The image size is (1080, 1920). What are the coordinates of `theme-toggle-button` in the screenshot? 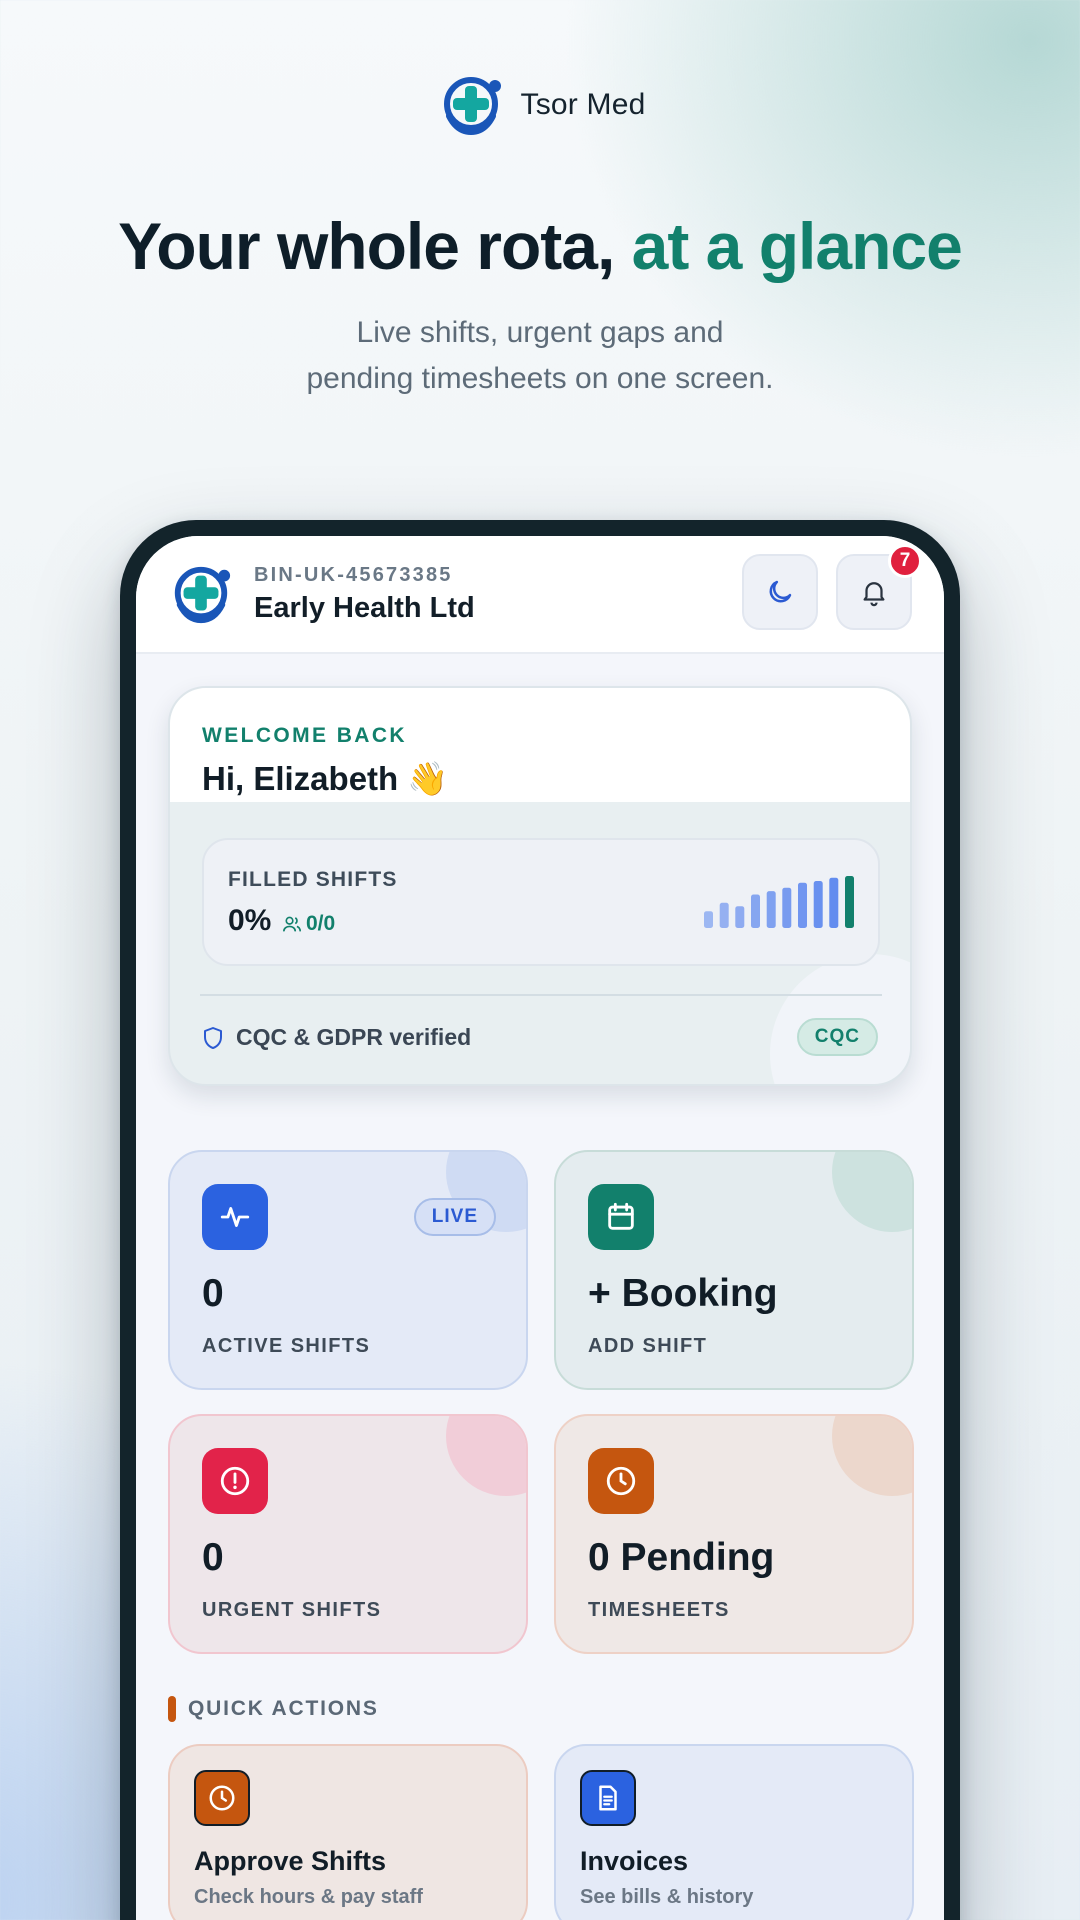 It's located at (780, 592).